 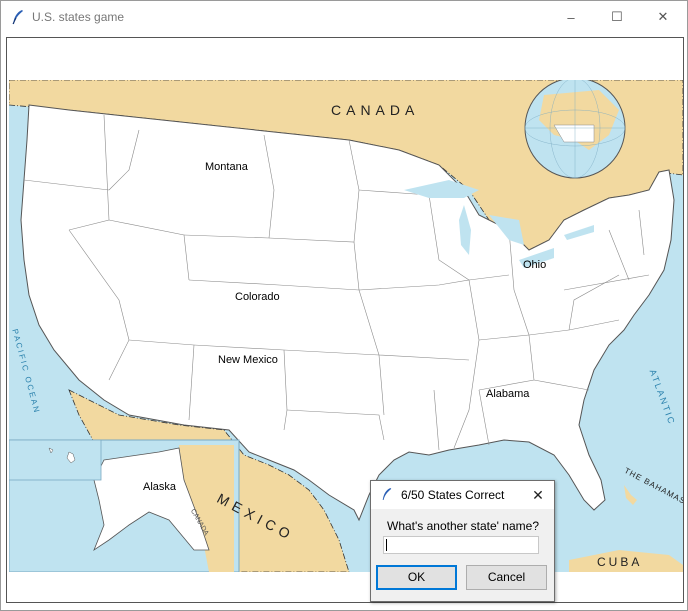 I want to click on text-cursor, so click(x=386, y=545).